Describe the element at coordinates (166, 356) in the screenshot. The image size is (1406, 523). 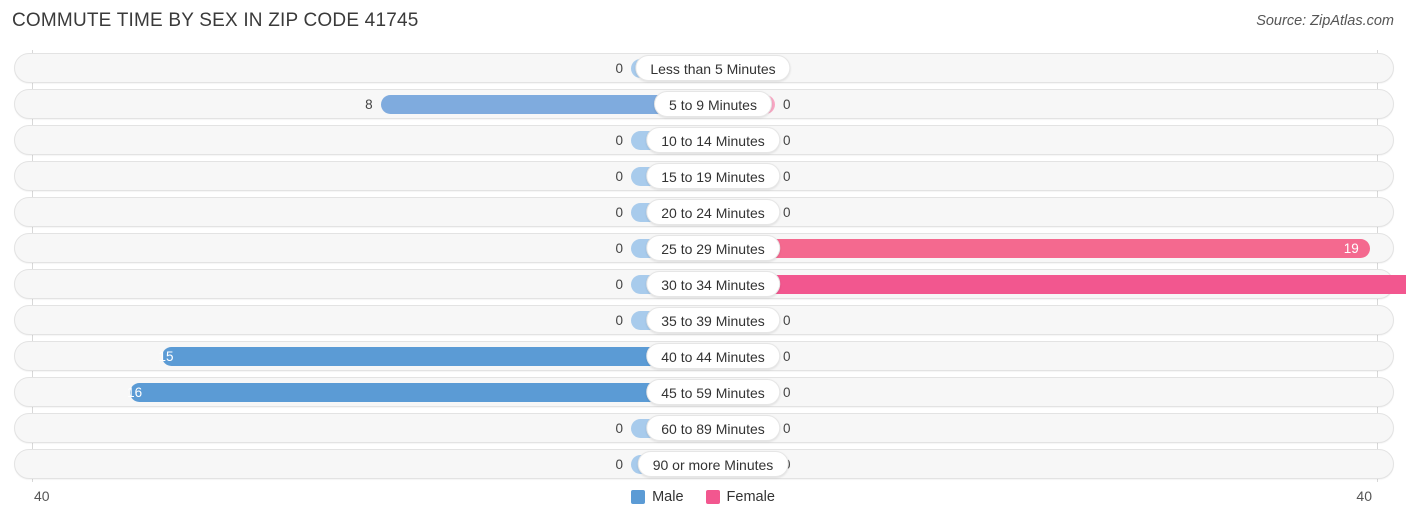
I see `value-label-male: 15` at that location.